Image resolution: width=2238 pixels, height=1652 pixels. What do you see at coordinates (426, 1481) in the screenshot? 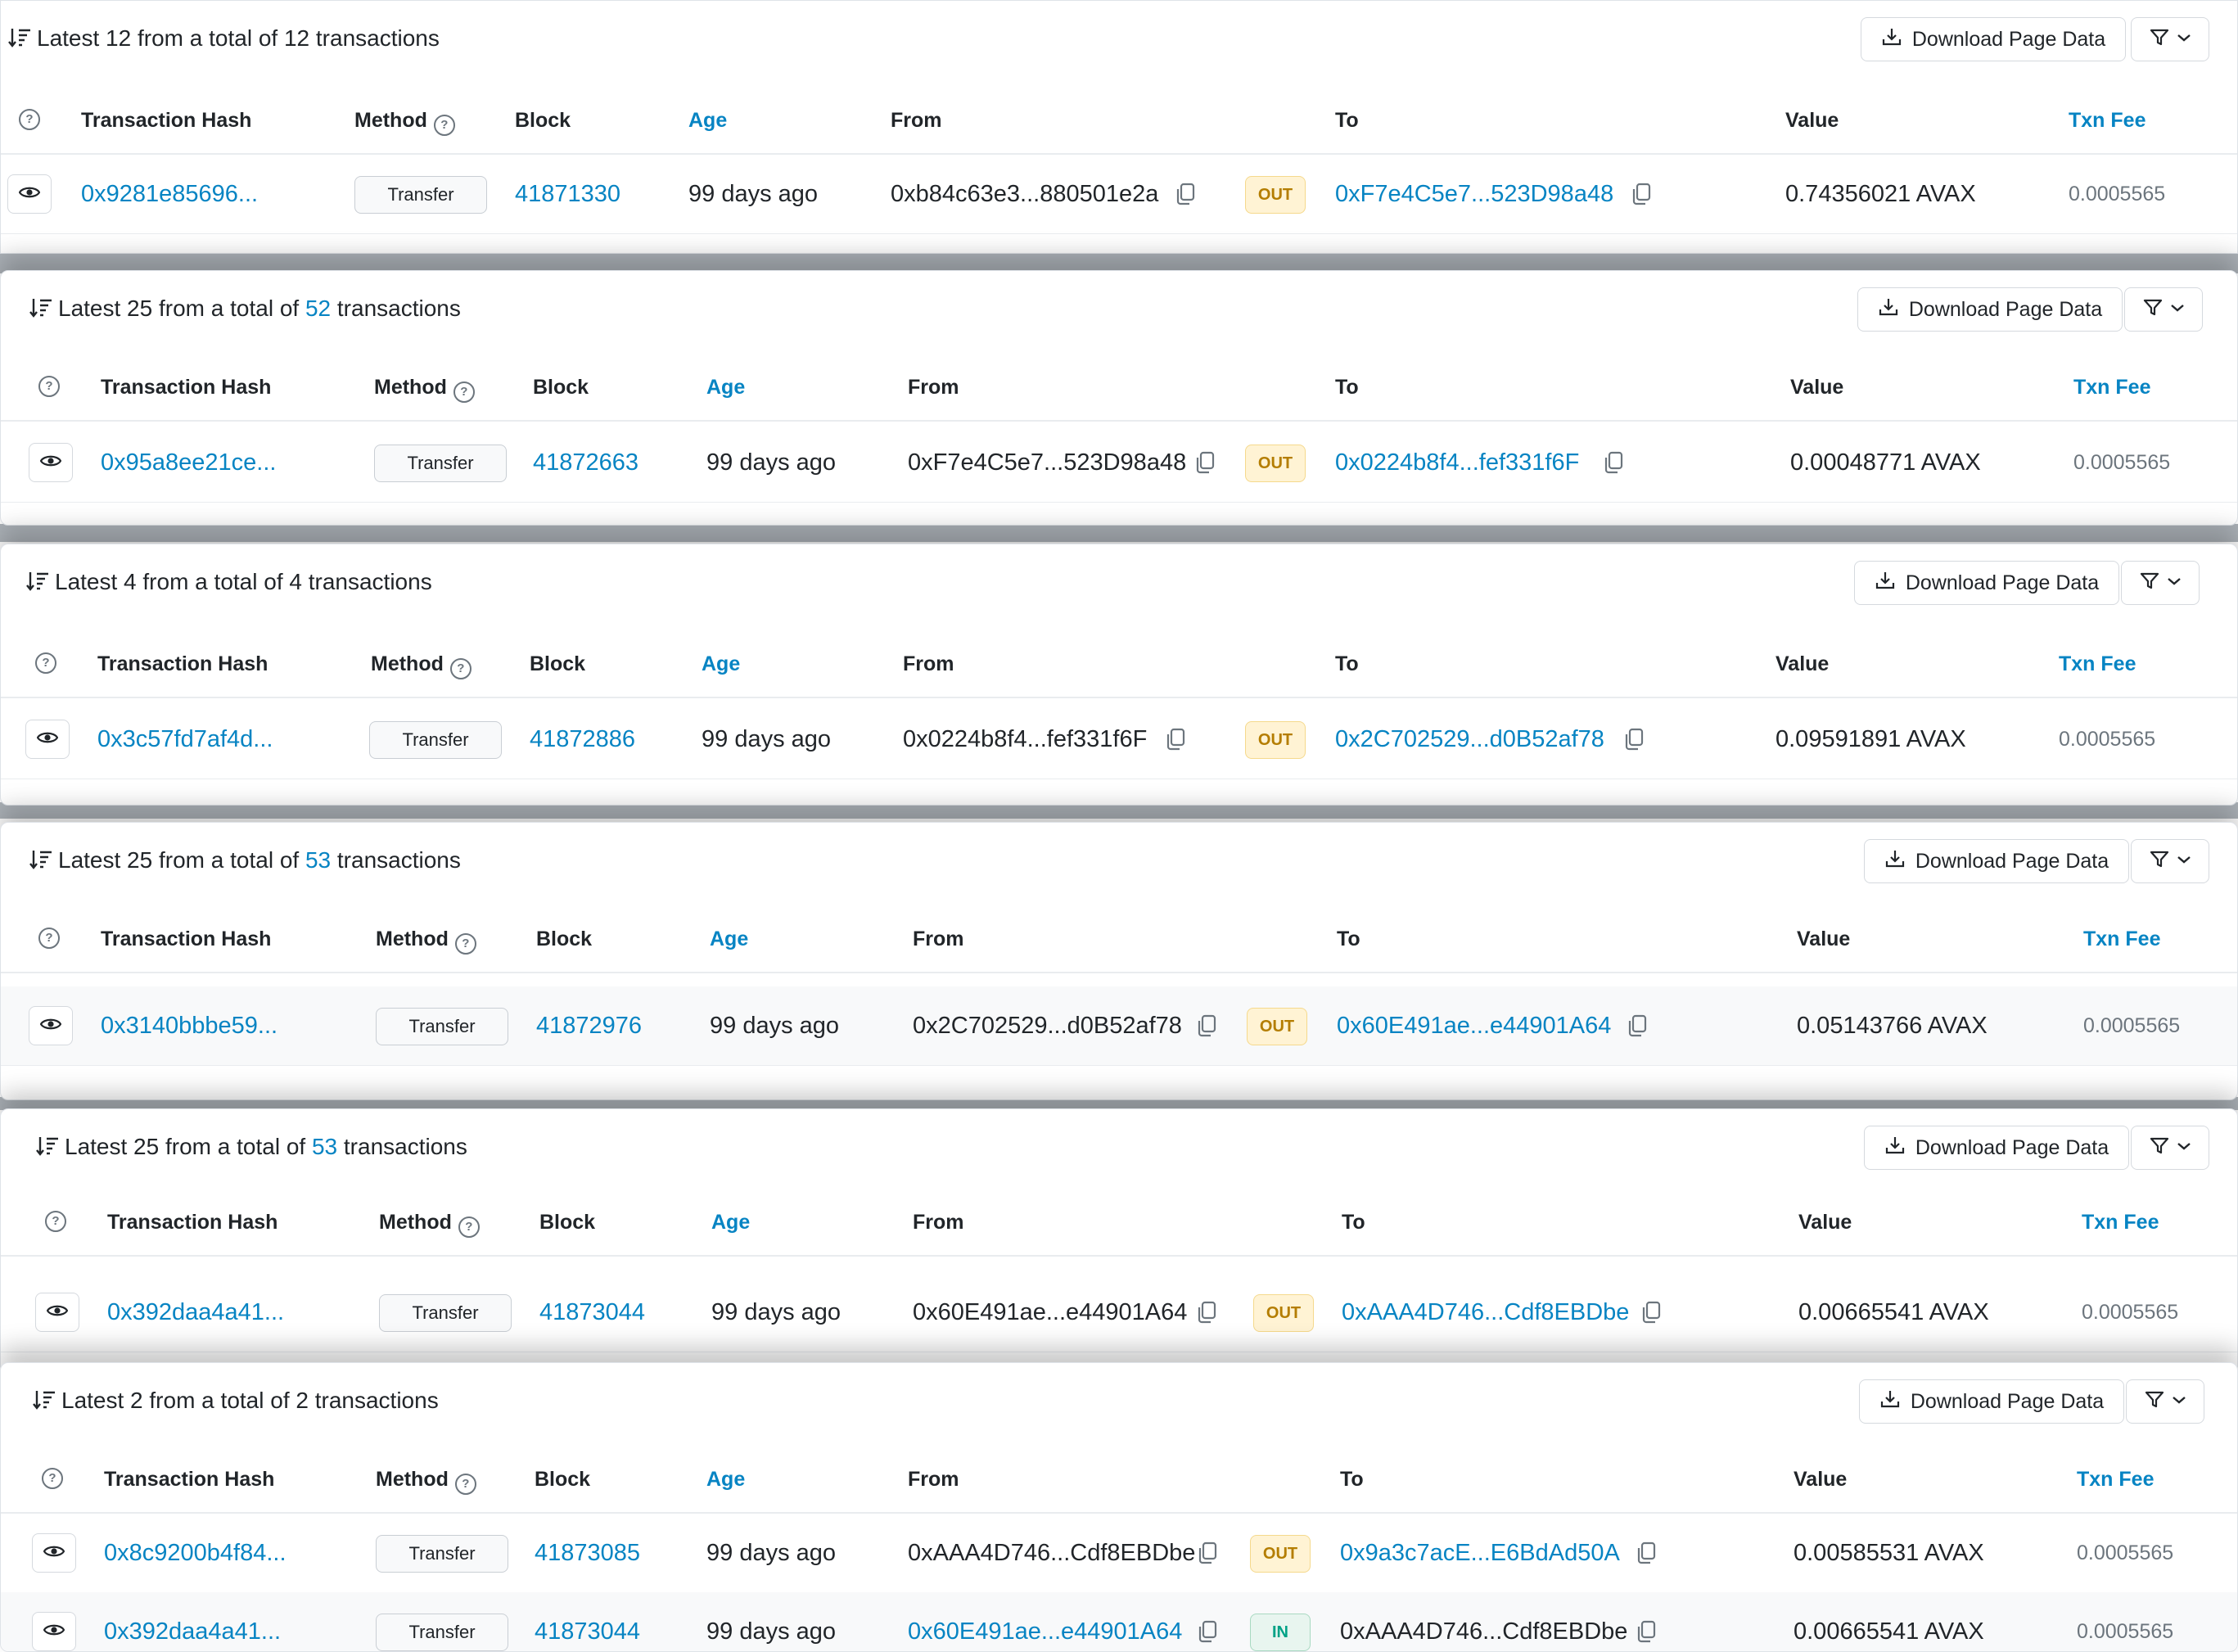
I see `col-method: Method?` at bounding box center [426, 1481].